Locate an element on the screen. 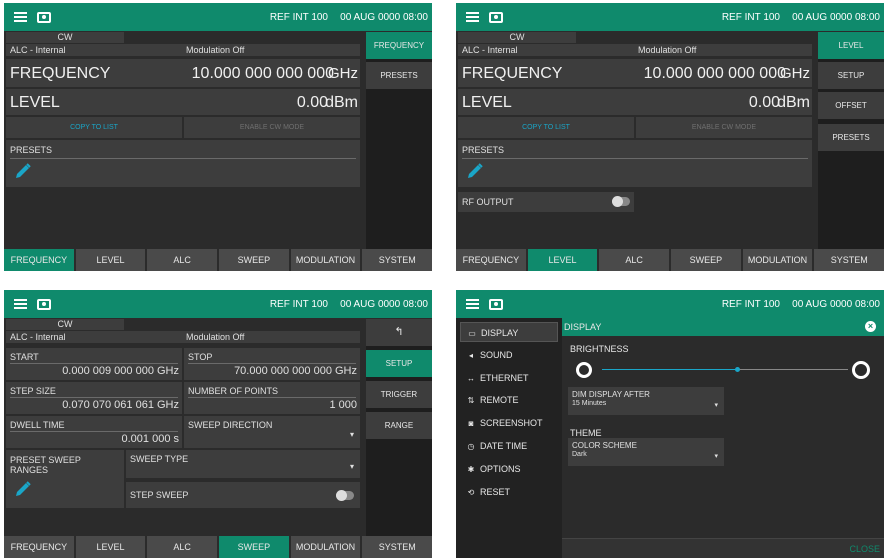  rf-output-toggle is located at coordinates (621, 201).